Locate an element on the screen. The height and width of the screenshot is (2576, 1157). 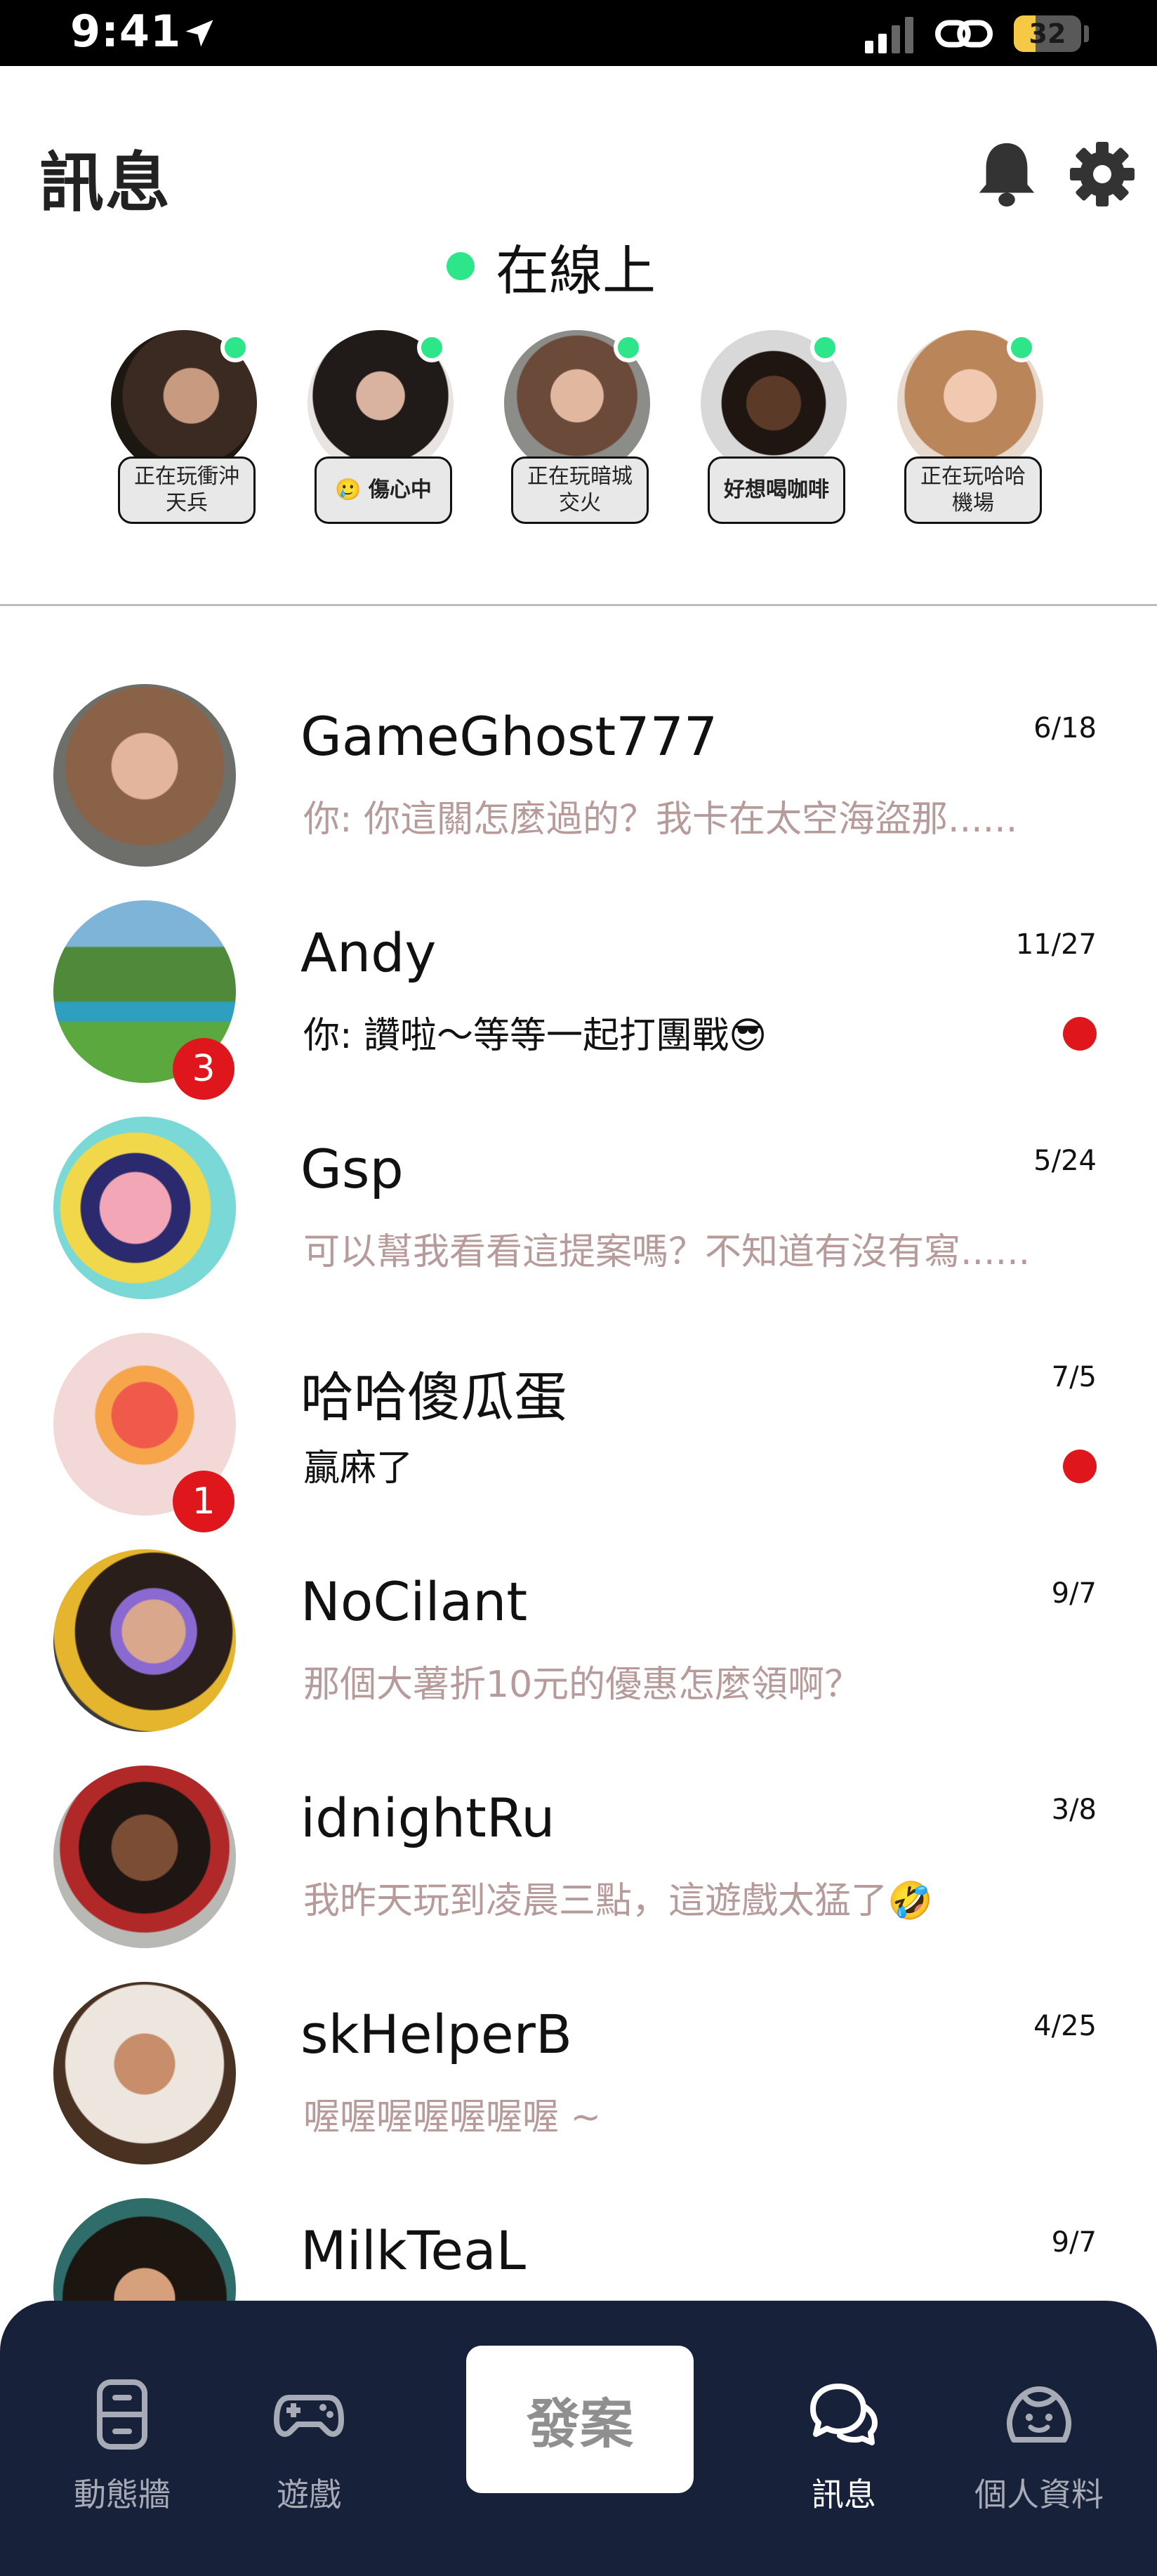
conversation-item: skHelperB 4/25 喔喔喔喔喔喔喔 ~ is located at coordinates (578, 2089).